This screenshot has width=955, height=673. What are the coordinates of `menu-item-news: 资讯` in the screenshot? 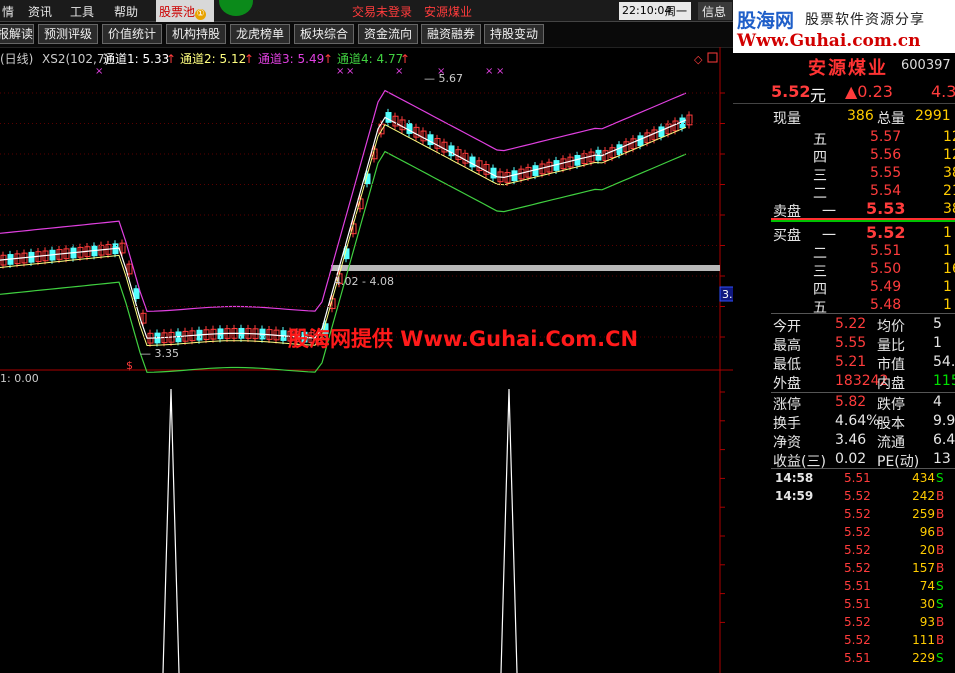 It's located at (40, 11).